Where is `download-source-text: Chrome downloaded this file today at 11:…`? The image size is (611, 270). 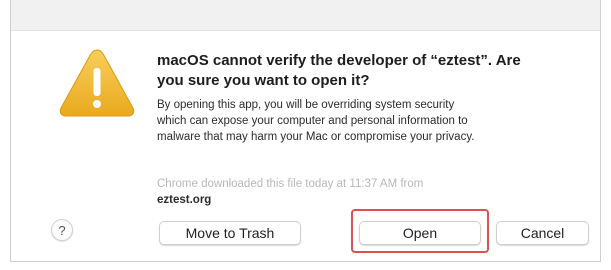 download-source-text: Chrome downloaded this file today at 11:… is located at coordinates (290, 184).